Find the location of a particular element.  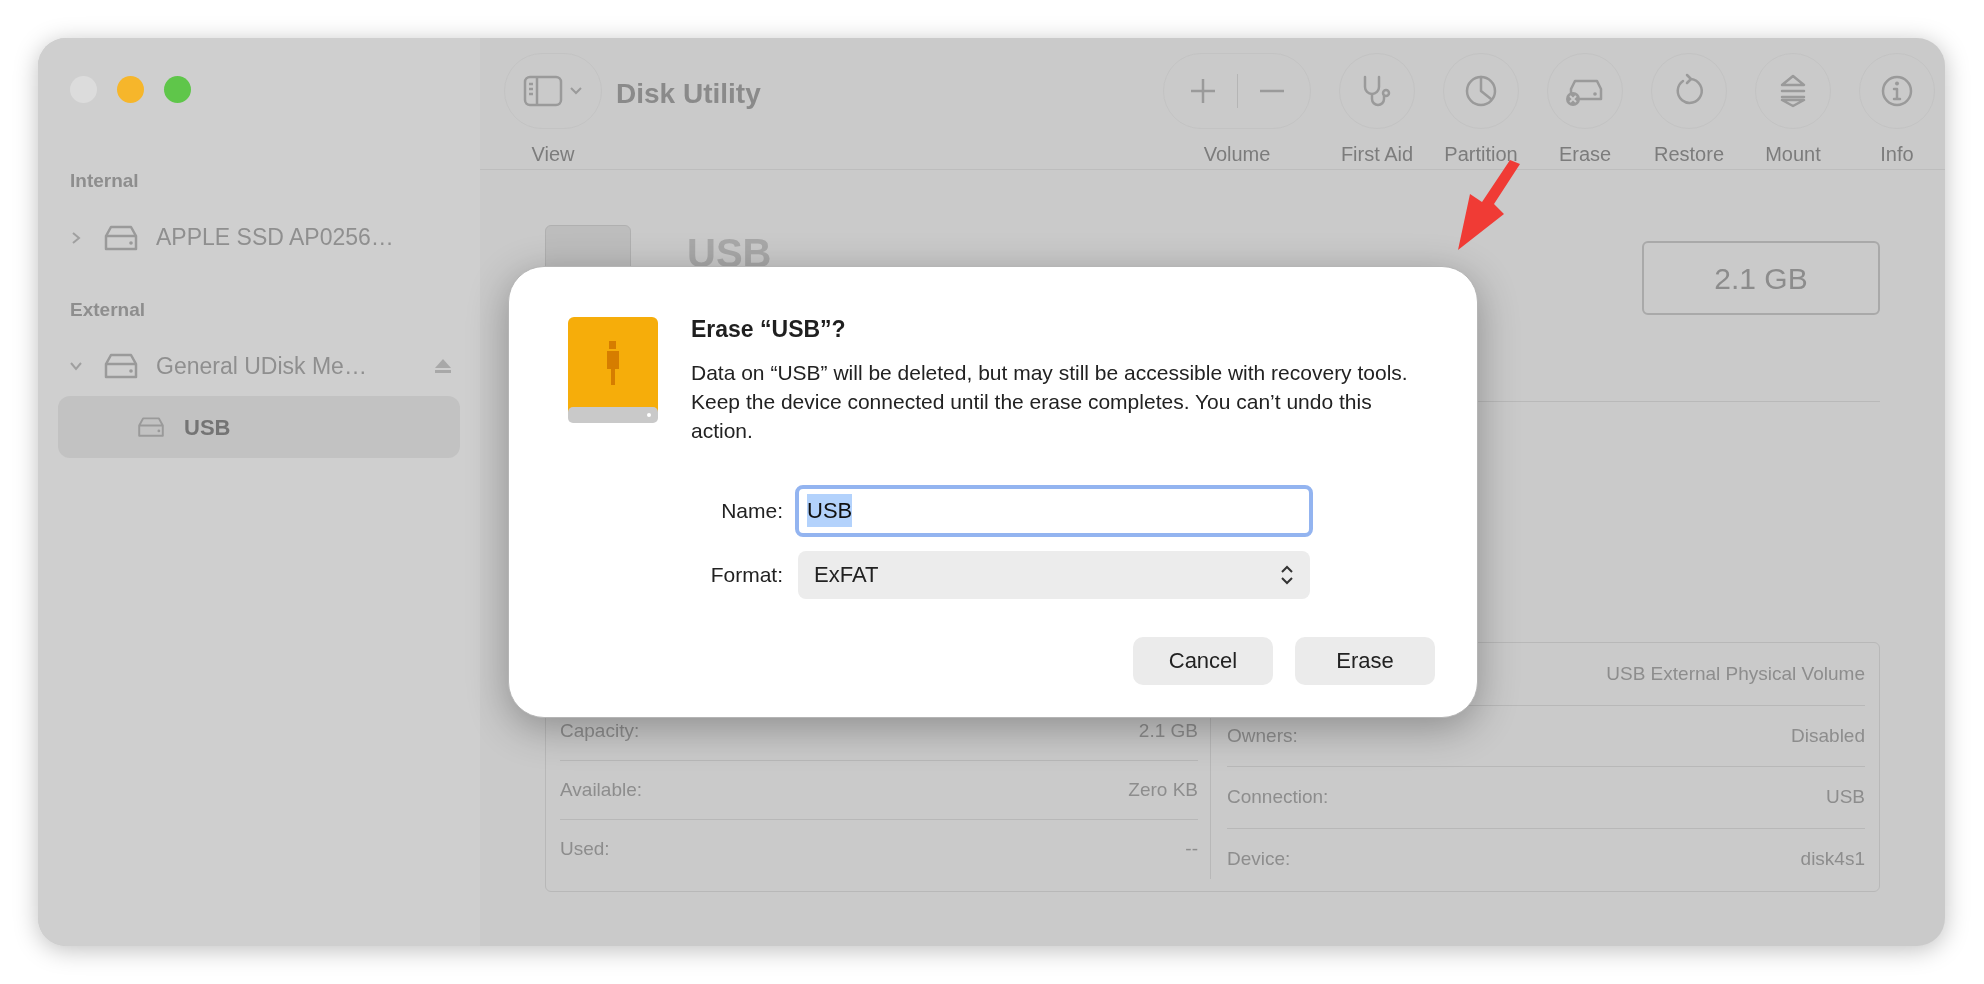

info-value: USB is located at coordinates (1845, 797).